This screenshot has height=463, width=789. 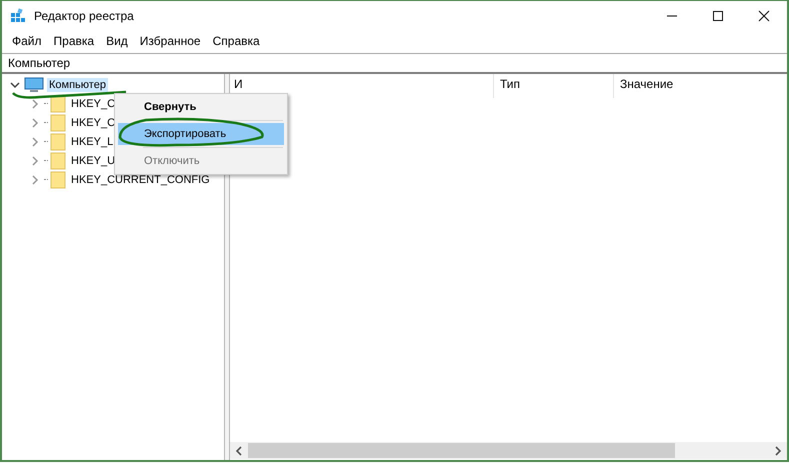 I want to click on column-header: Тип, so click(x=554, y=86).